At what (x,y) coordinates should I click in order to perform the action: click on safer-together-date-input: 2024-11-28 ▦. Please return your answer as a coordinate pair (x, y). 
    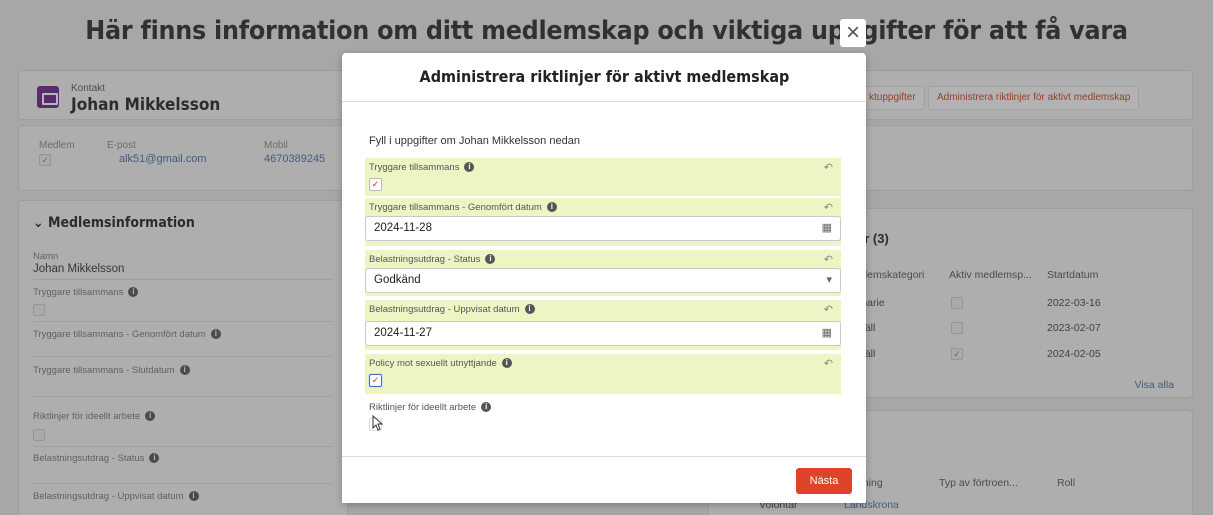
    Looking at the image, I should click on (603, 228).